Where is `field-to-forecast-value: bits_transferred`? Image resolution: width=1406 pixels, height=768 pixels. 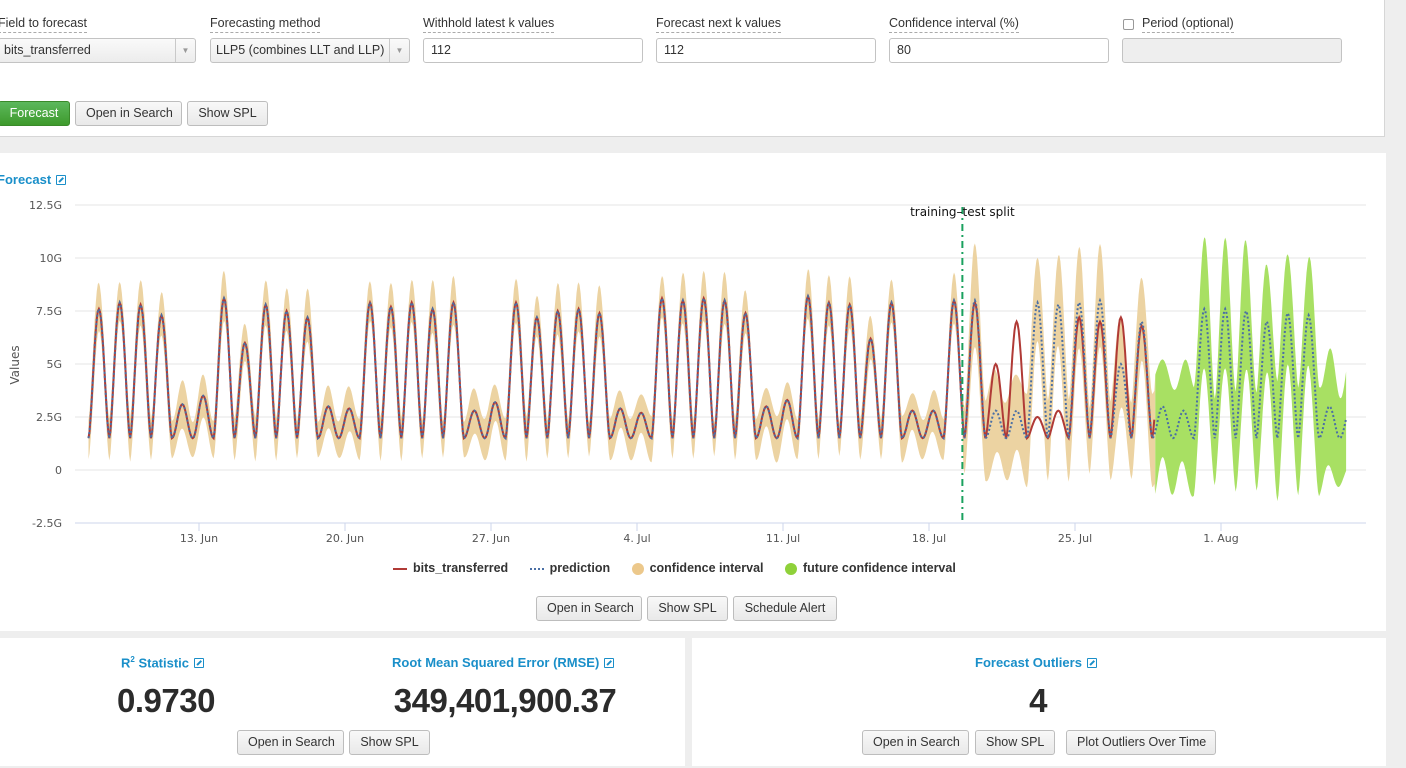
field-to-forecast-value: bits_transferred is located at coordinates (47, 50).